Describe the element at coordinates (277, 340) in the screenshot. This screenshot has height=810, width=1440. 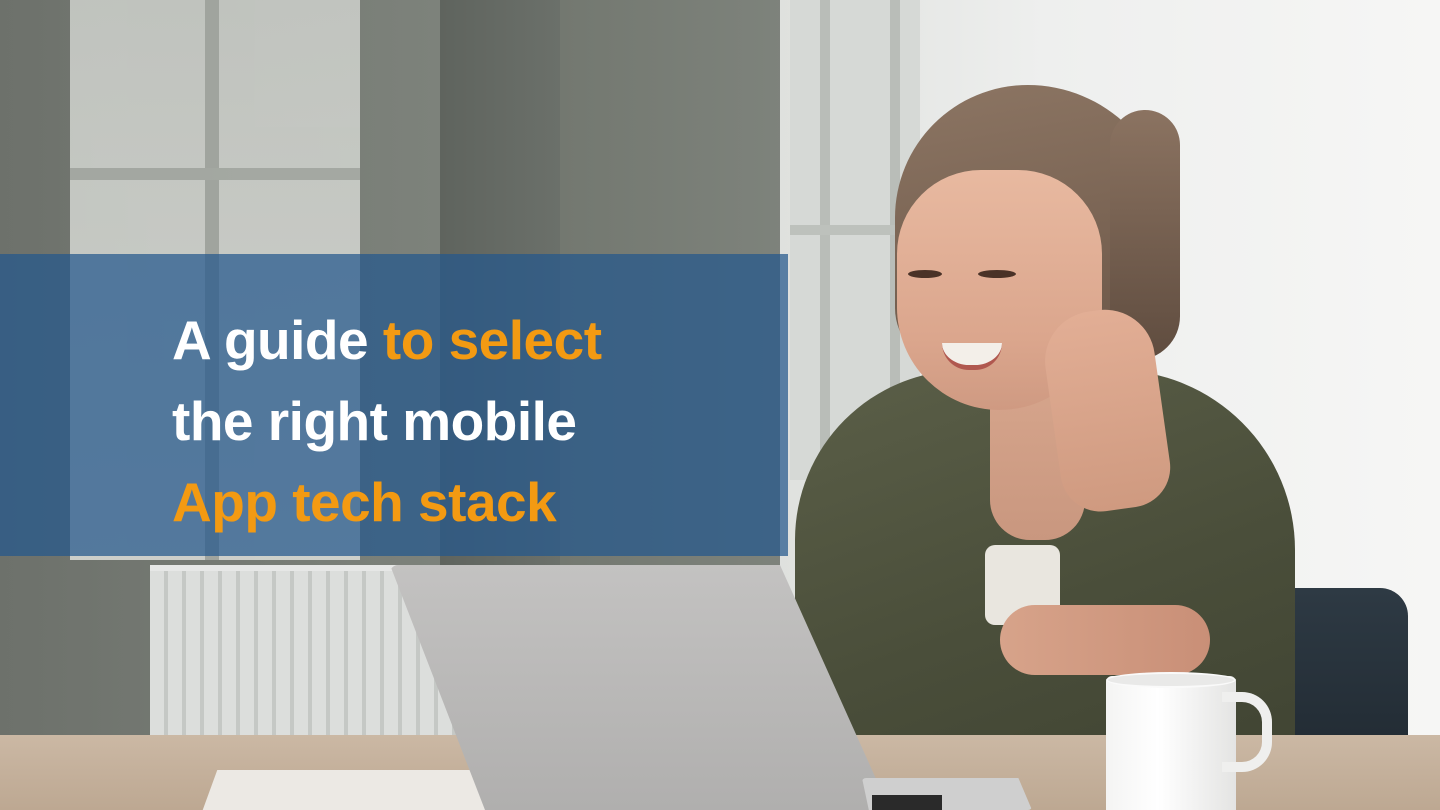
I see `headline-white-text: A guide` at that location.